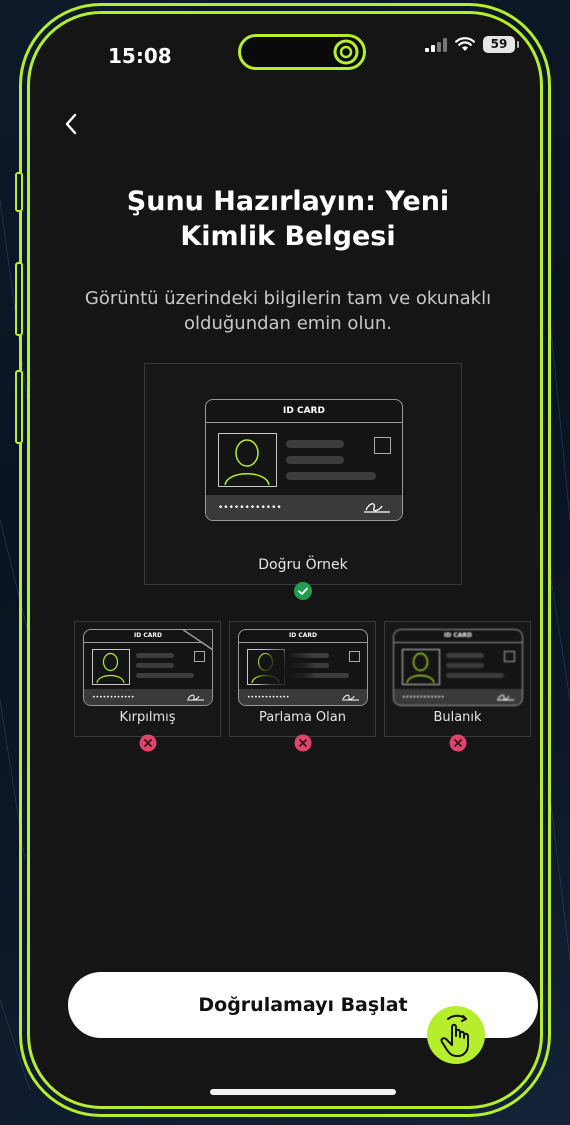  I want to click on page-title-line1: Şunu Hazırlayın: Yeni, so click(288, 201).